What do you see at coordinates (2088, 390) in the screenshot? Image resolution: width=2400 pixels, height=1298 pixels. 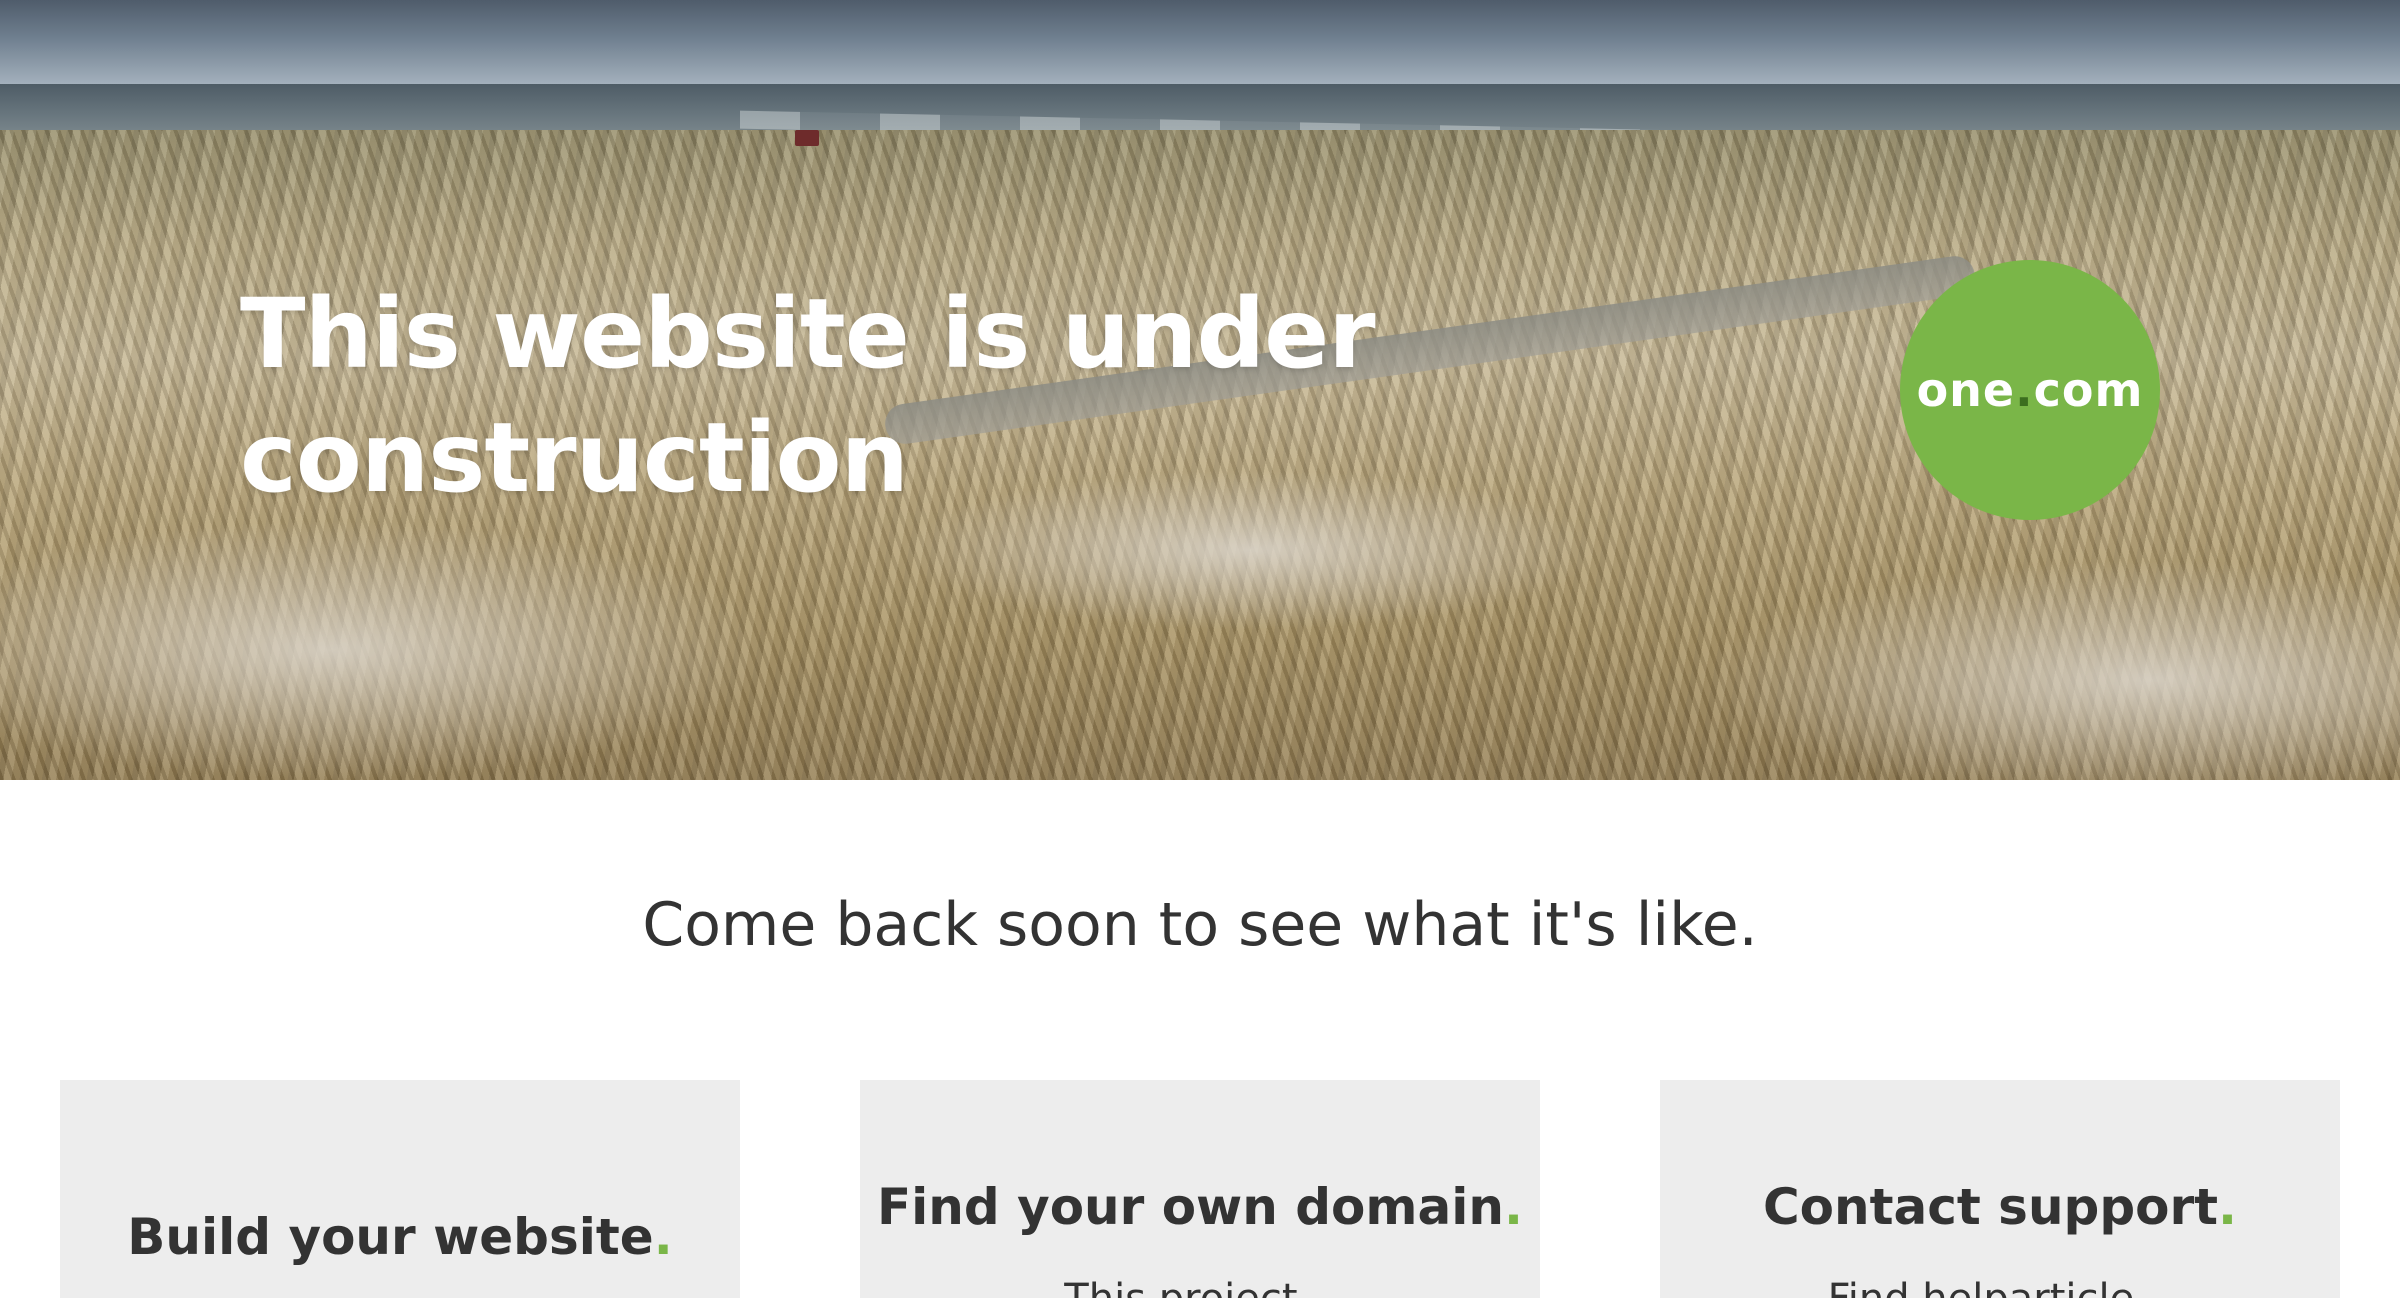 I see `brand-tld: com` at bounding box center [2088, 390].